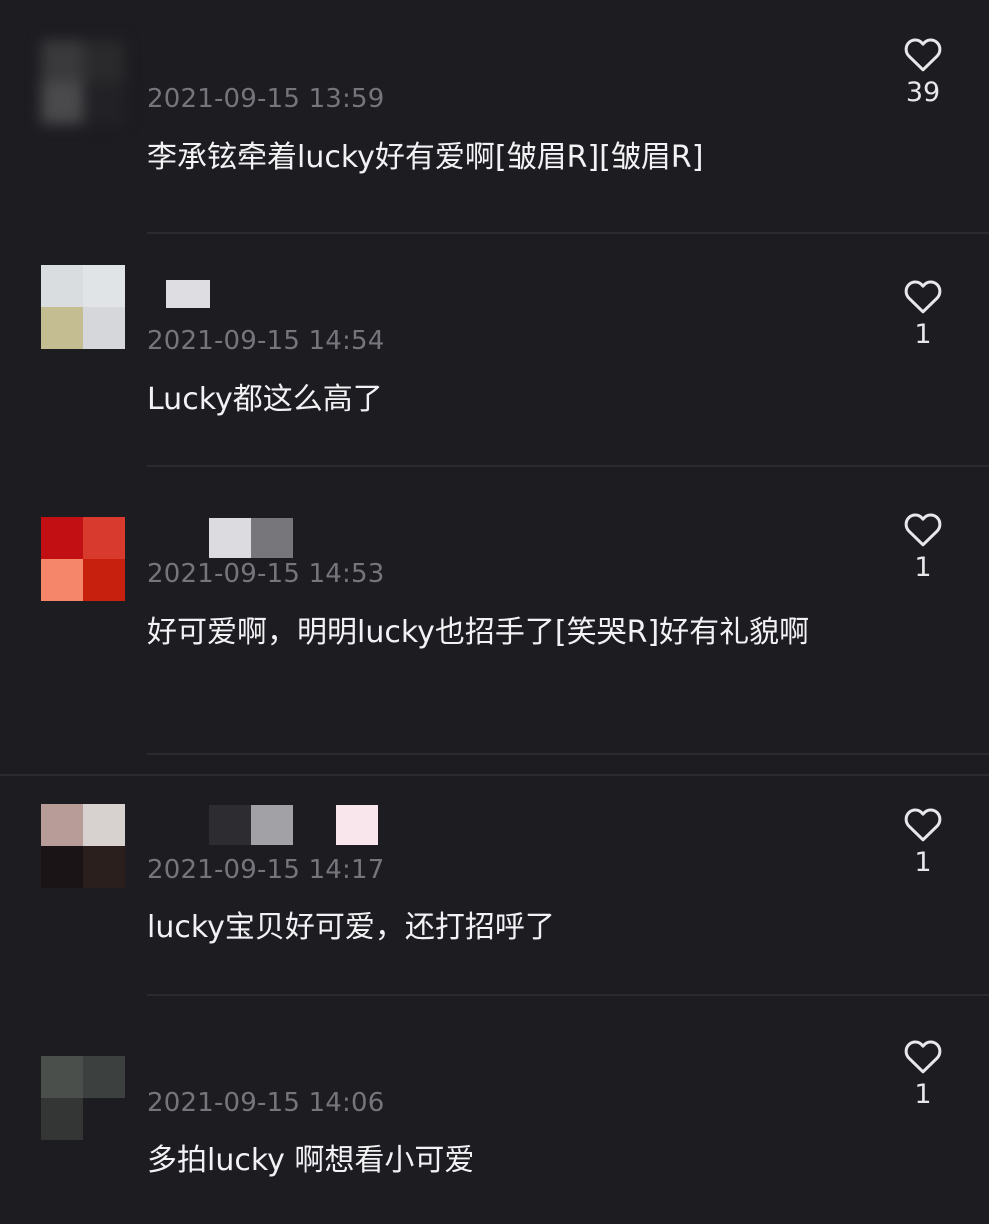 The width and height of the screenshot is (989, 1224). What do you see at coordinates (923, 92) in the screenshot?
I see `like-count: 39` at bounding box center [923, 92].